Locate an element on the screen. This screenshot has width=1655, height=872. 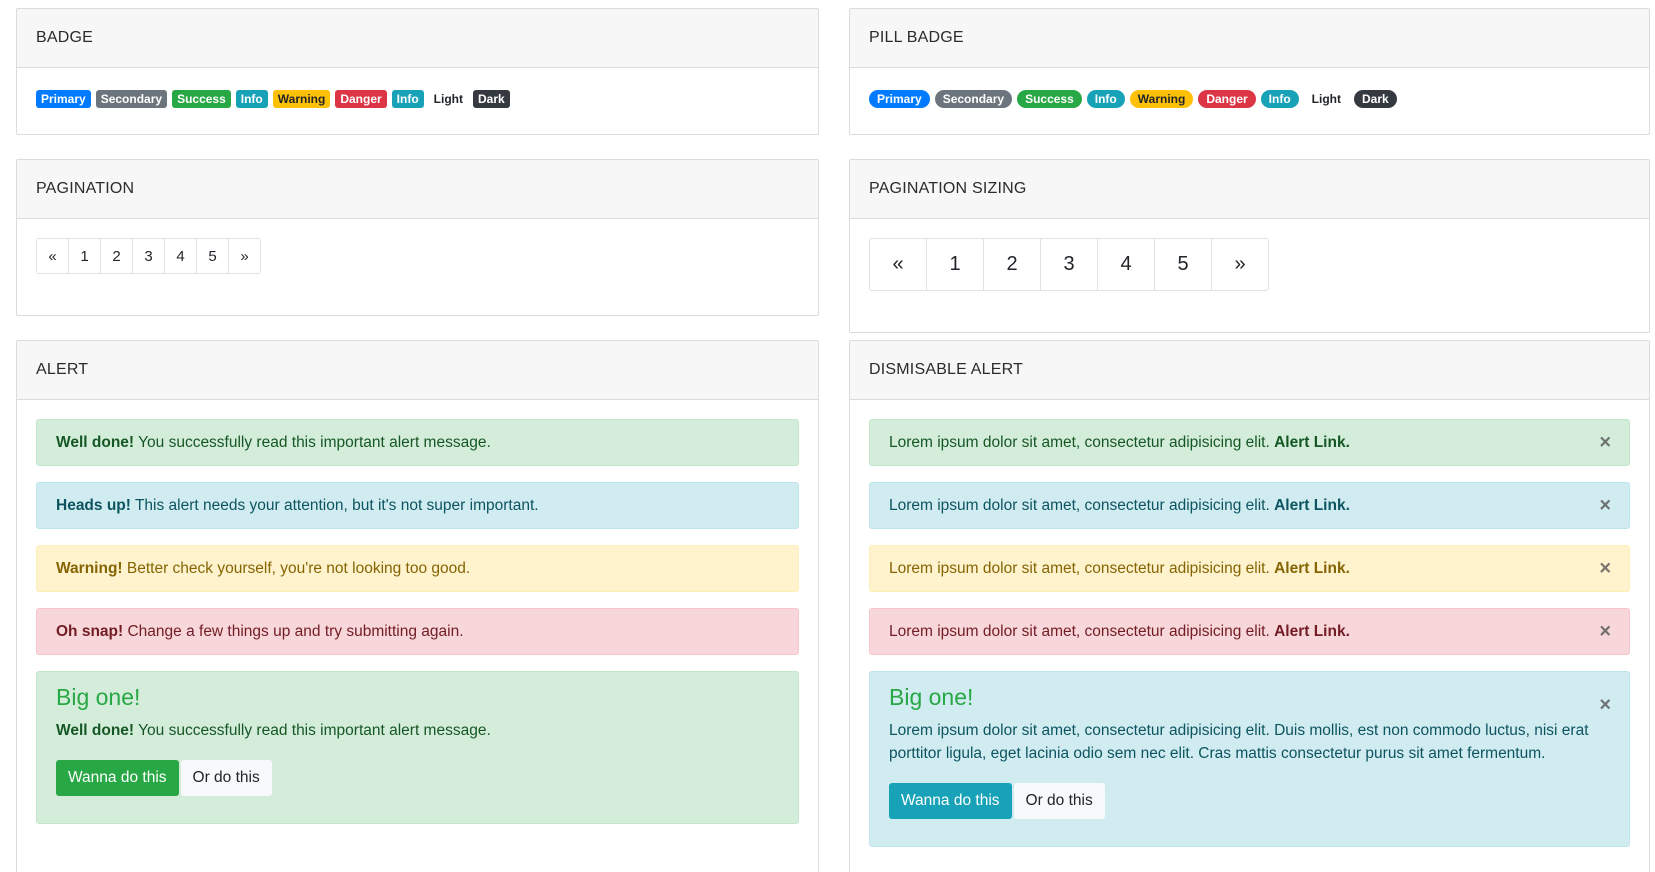
badge-danger: Danger is located at coordinates (361, 99).